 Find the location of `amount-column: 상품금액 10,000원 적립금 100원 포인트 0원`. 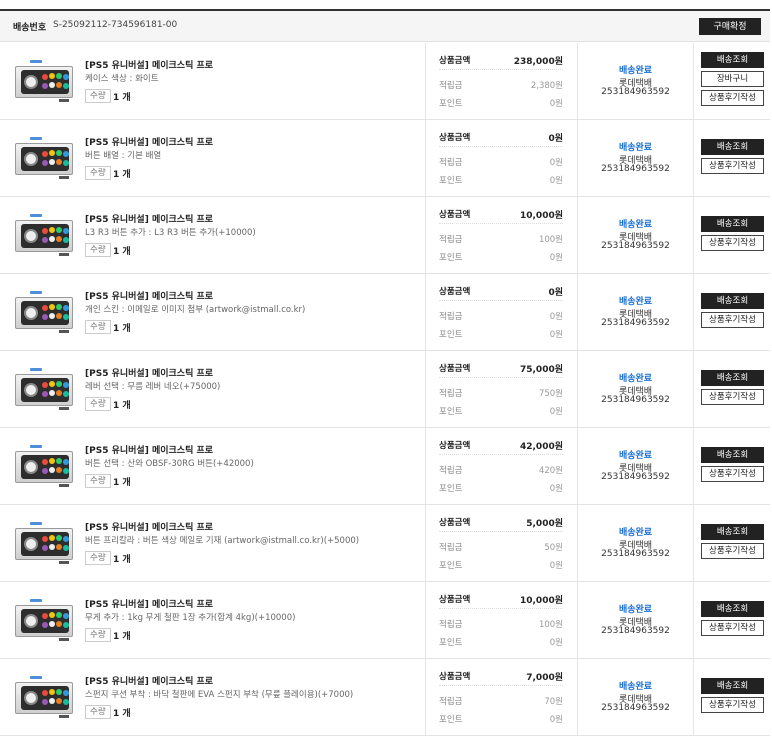

amount-column: 상품금액 10,000원 적립금 100원 포인트 0원 is located at coordinates (501, 620).